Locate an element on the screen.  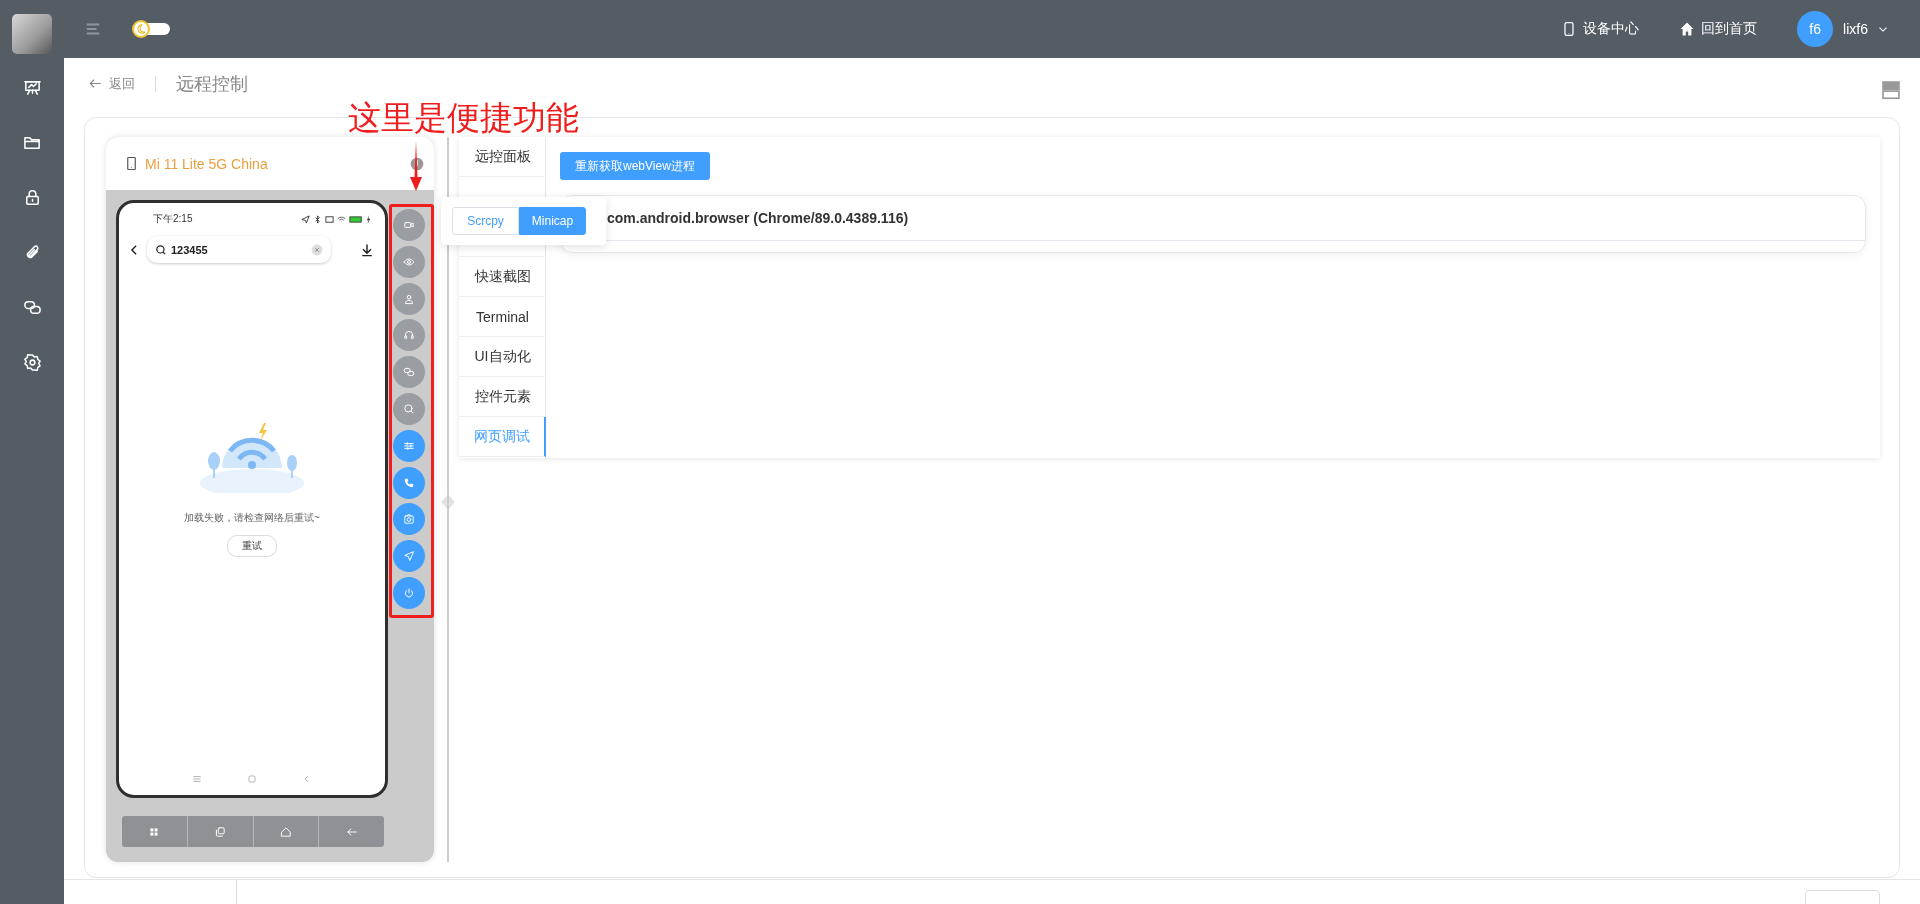
page-title: 远程控制 is located at coordinates (212, 84).